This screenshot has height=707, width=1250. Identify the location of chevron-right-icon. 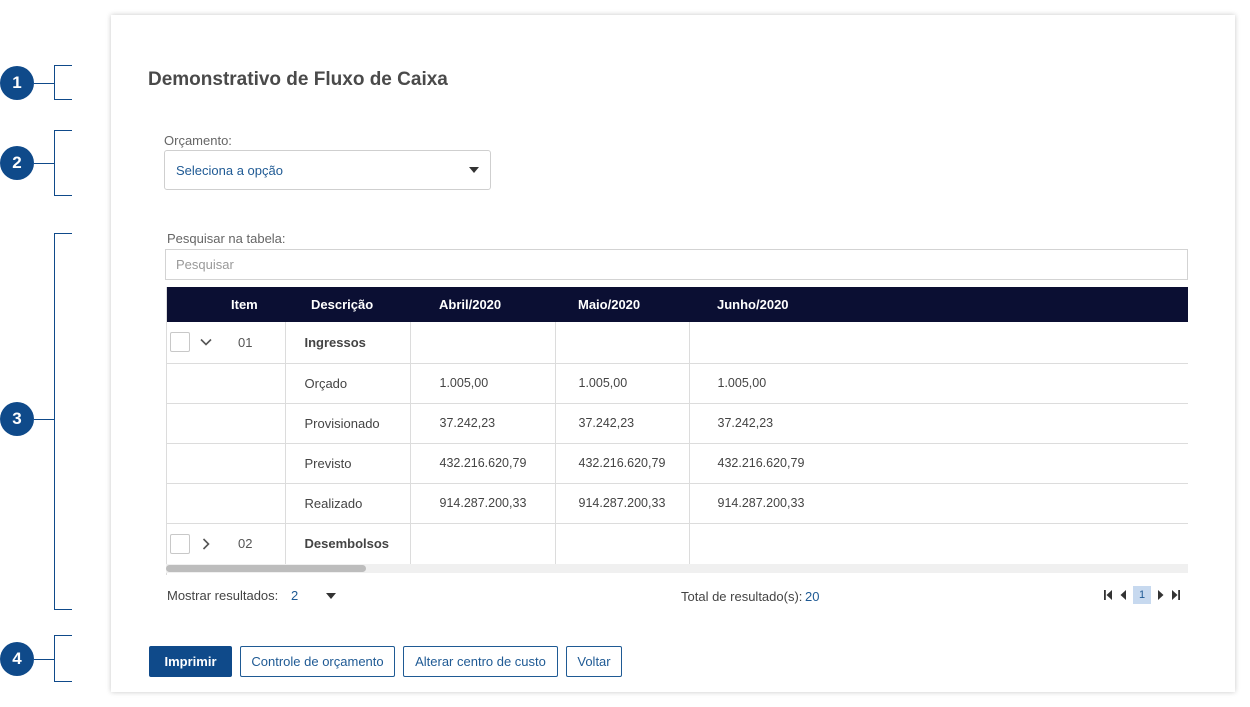
(206, 544).